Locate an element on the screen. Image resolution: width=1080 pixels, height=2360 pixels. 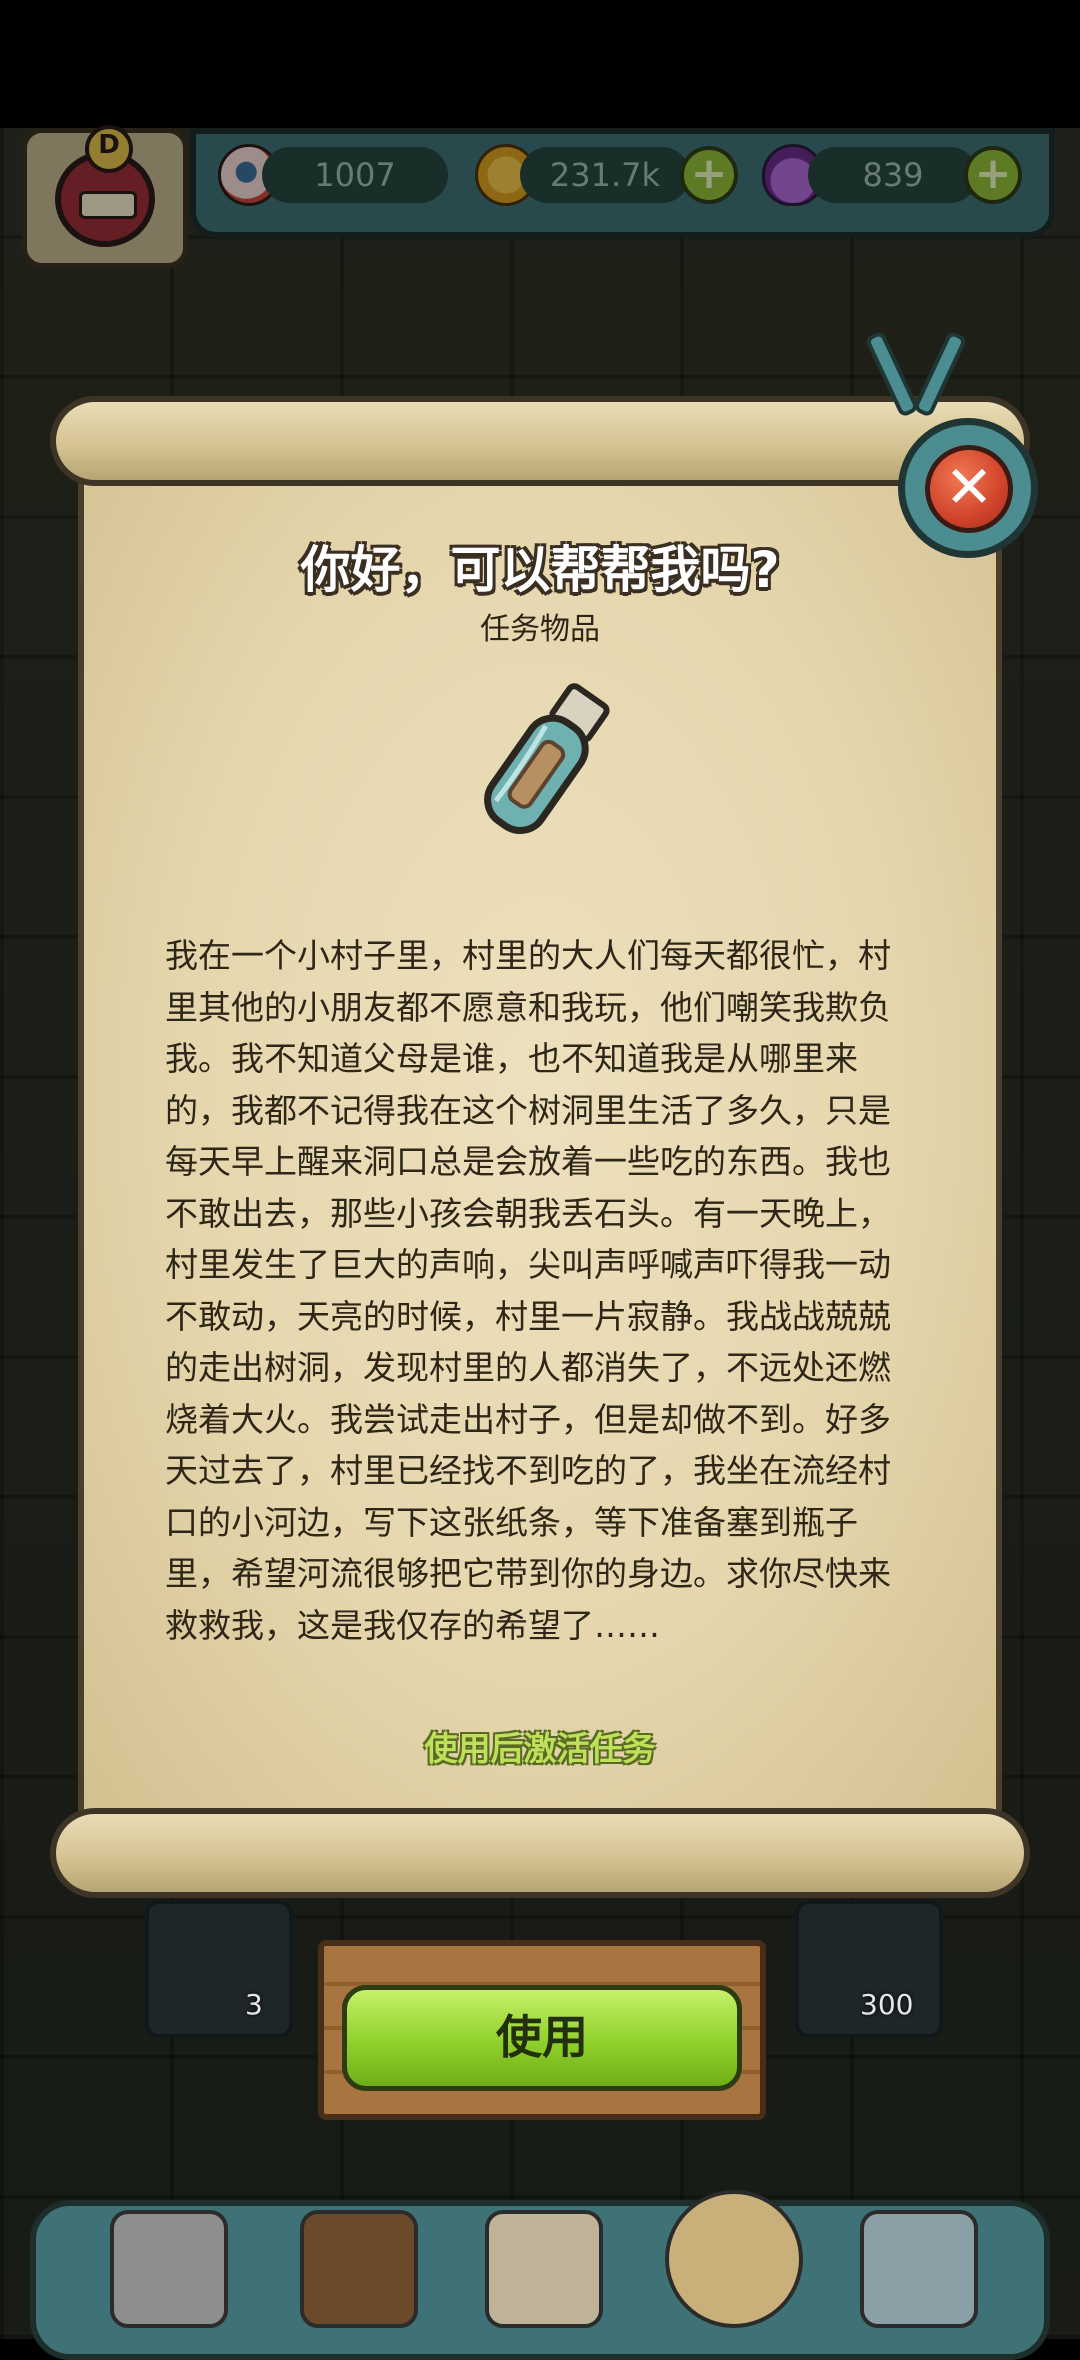
inventory-slot-count: 3 is located at coordinates (254, 2004).